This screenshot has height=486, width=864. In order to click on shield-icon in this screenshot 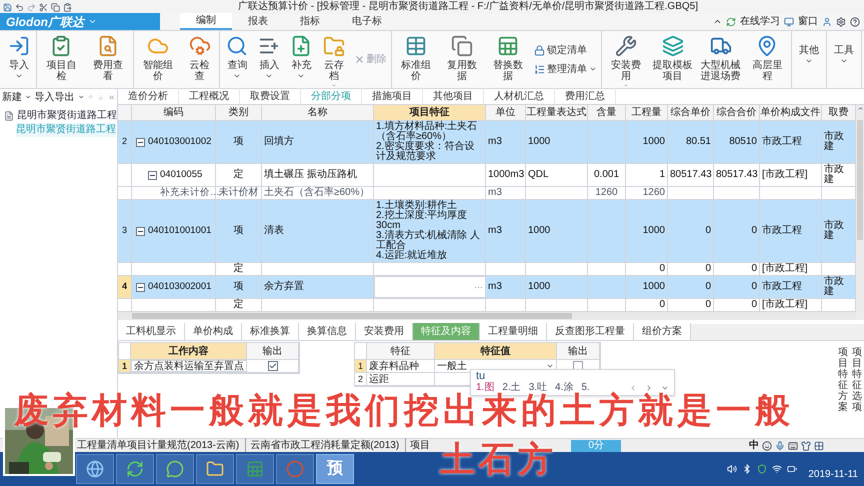, I will do `click(762, 469)`.